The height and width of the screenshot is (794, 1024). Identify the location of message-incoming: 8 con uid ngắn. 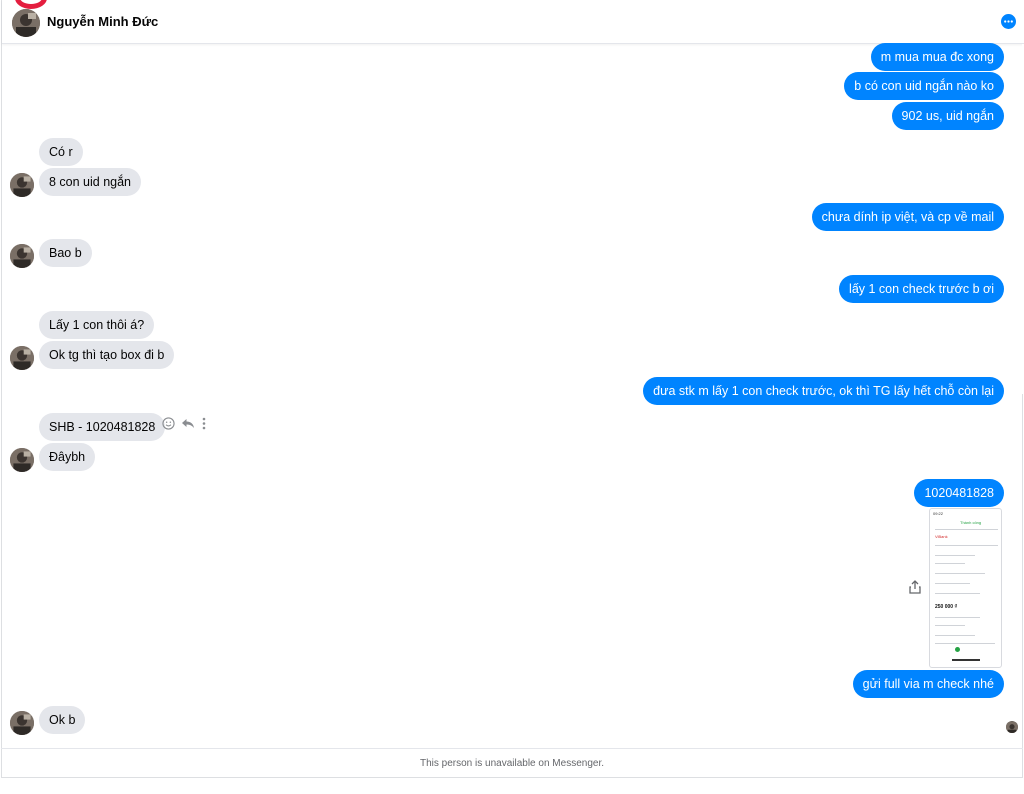
(90, 182).